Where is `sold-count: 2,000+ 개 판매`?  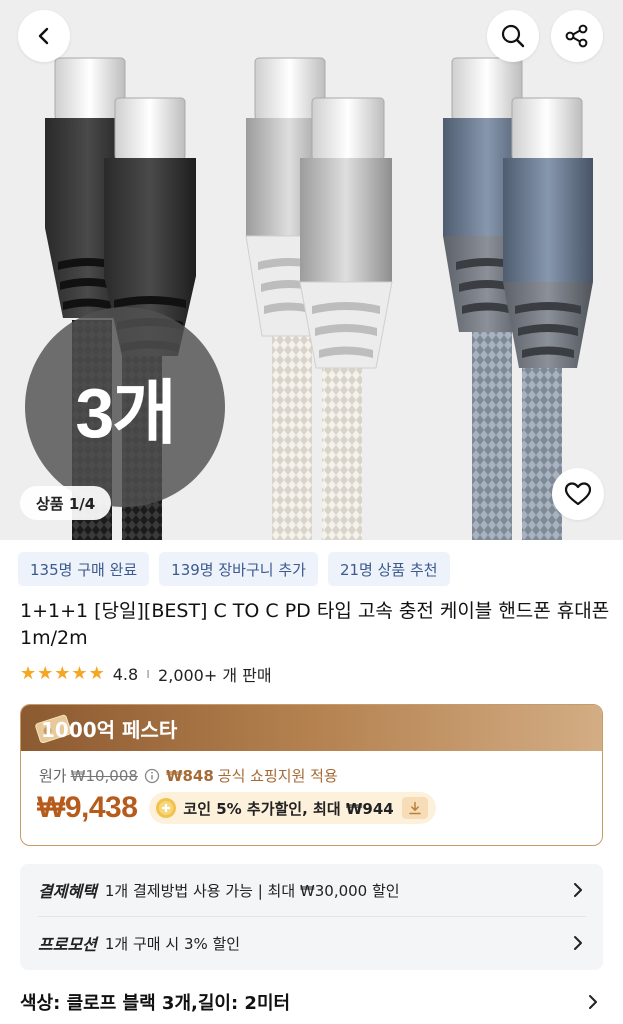 sold-count: 2,000+ 개 판매 is located at coordinates (215, 675).